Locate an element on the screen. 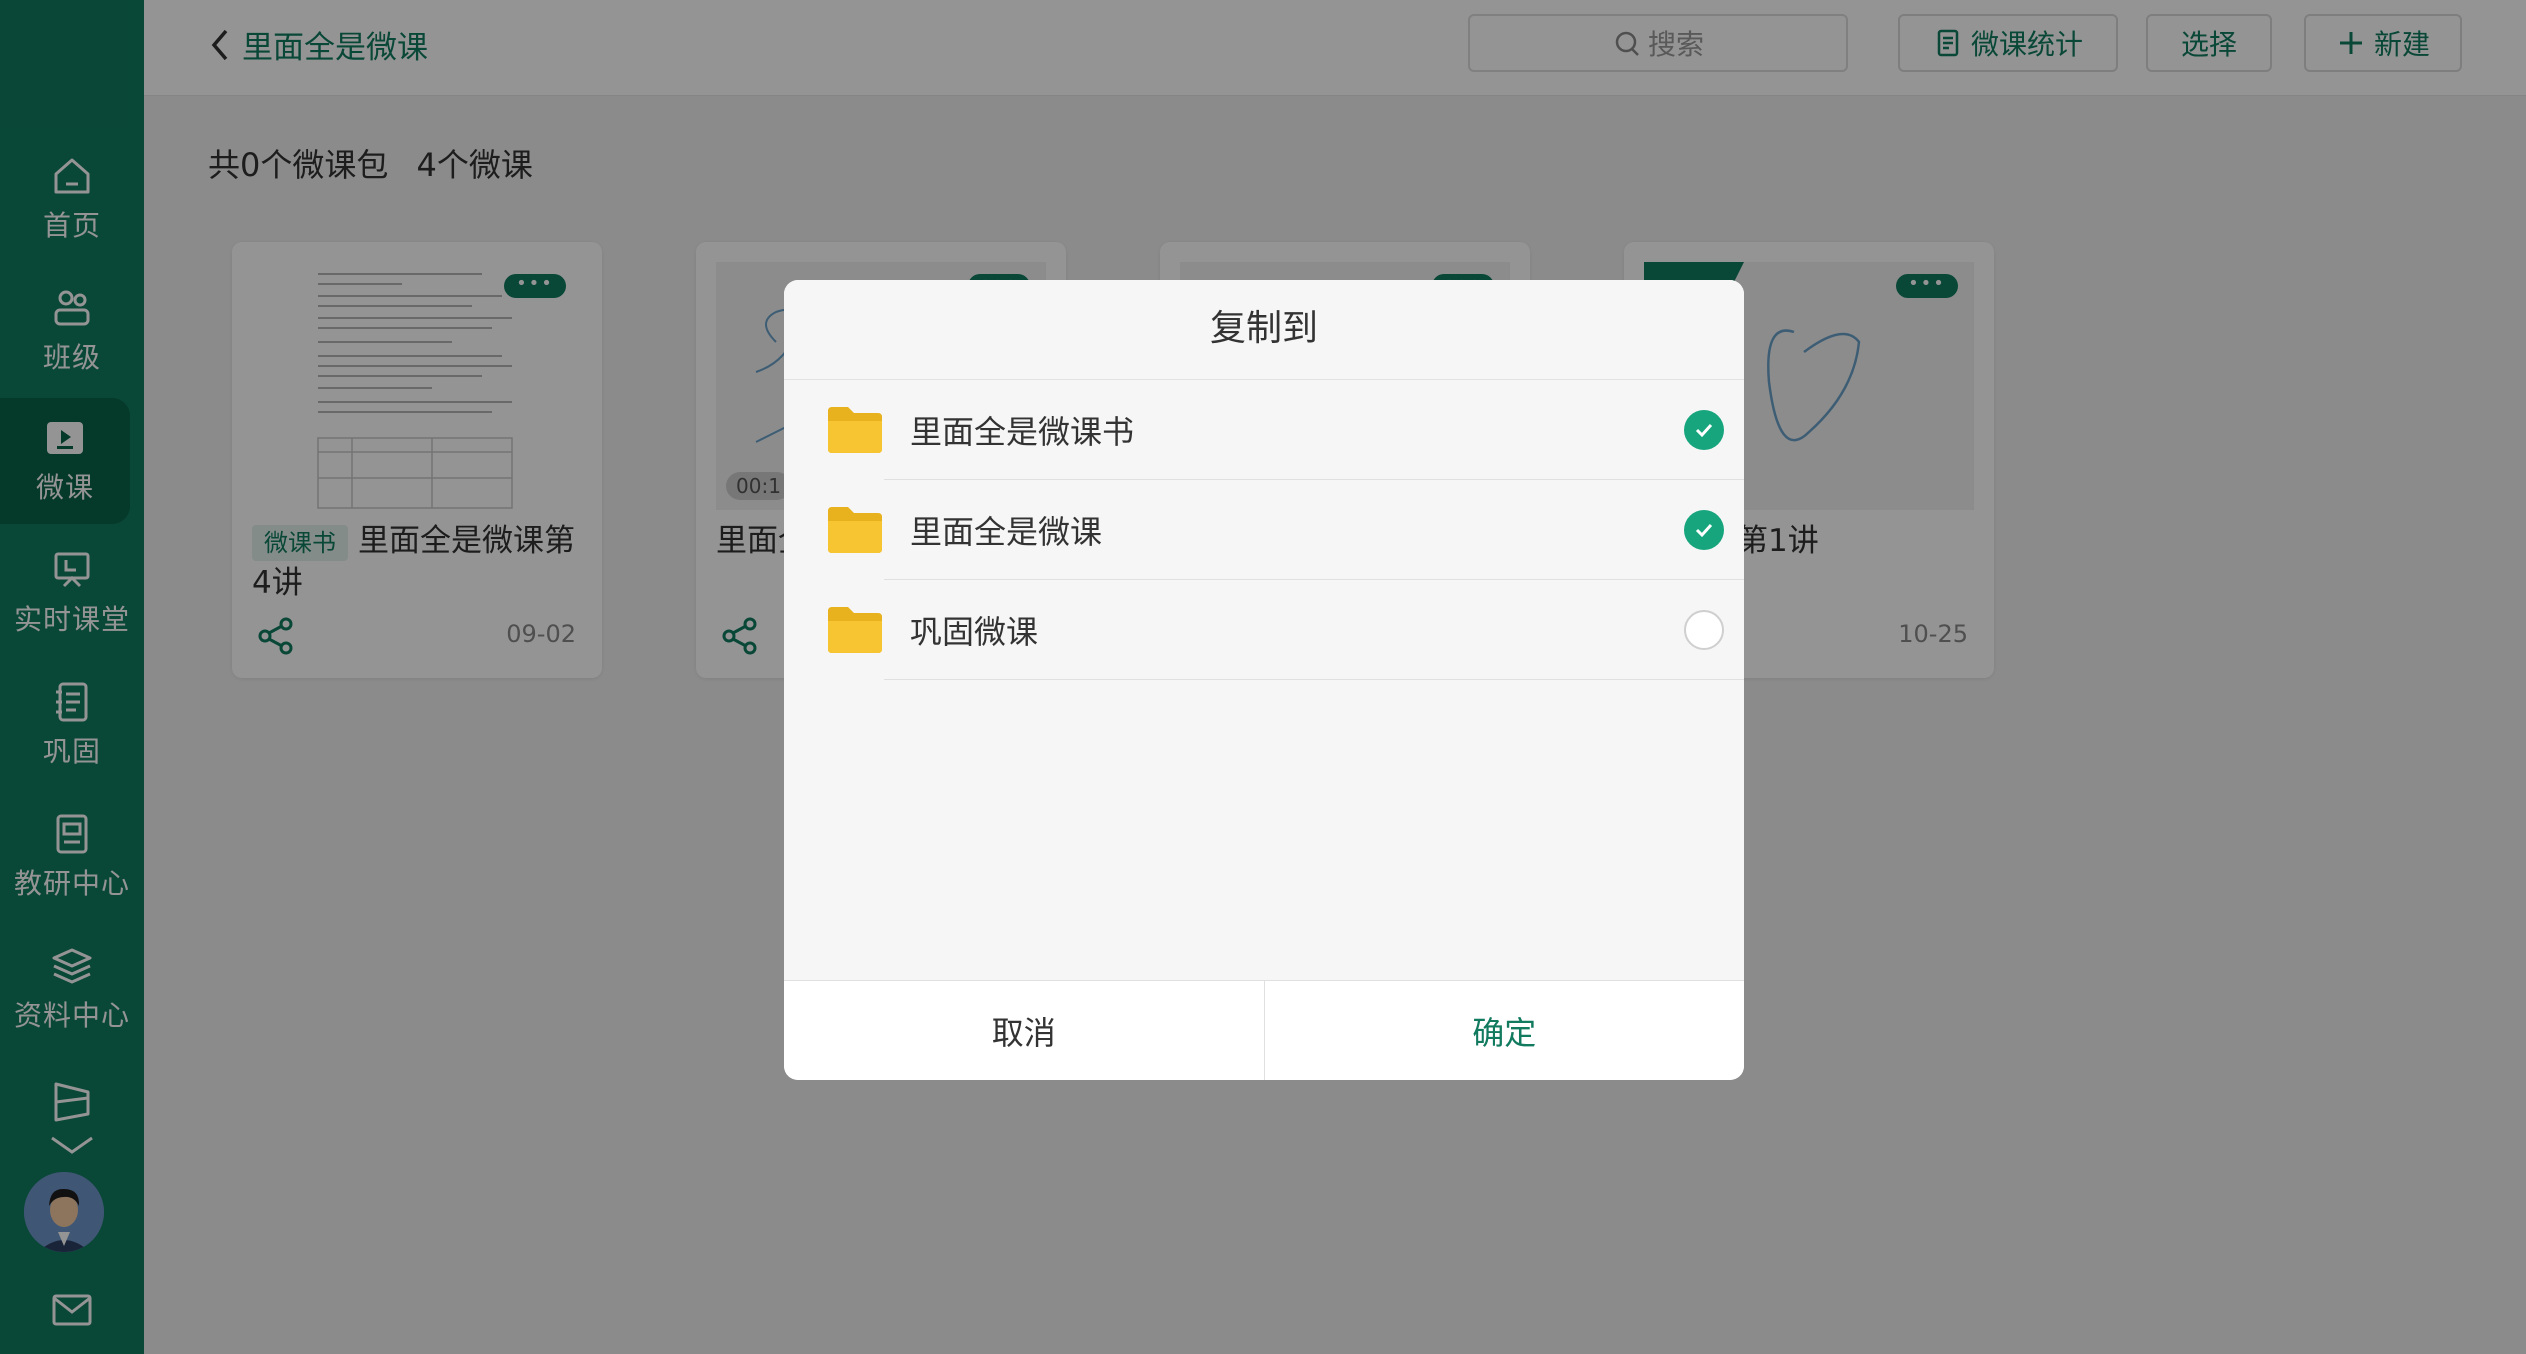 The width and height of the screenshot is (2526, 1354). folder-name: 巩固微课 is located at coordinates (974, 632).